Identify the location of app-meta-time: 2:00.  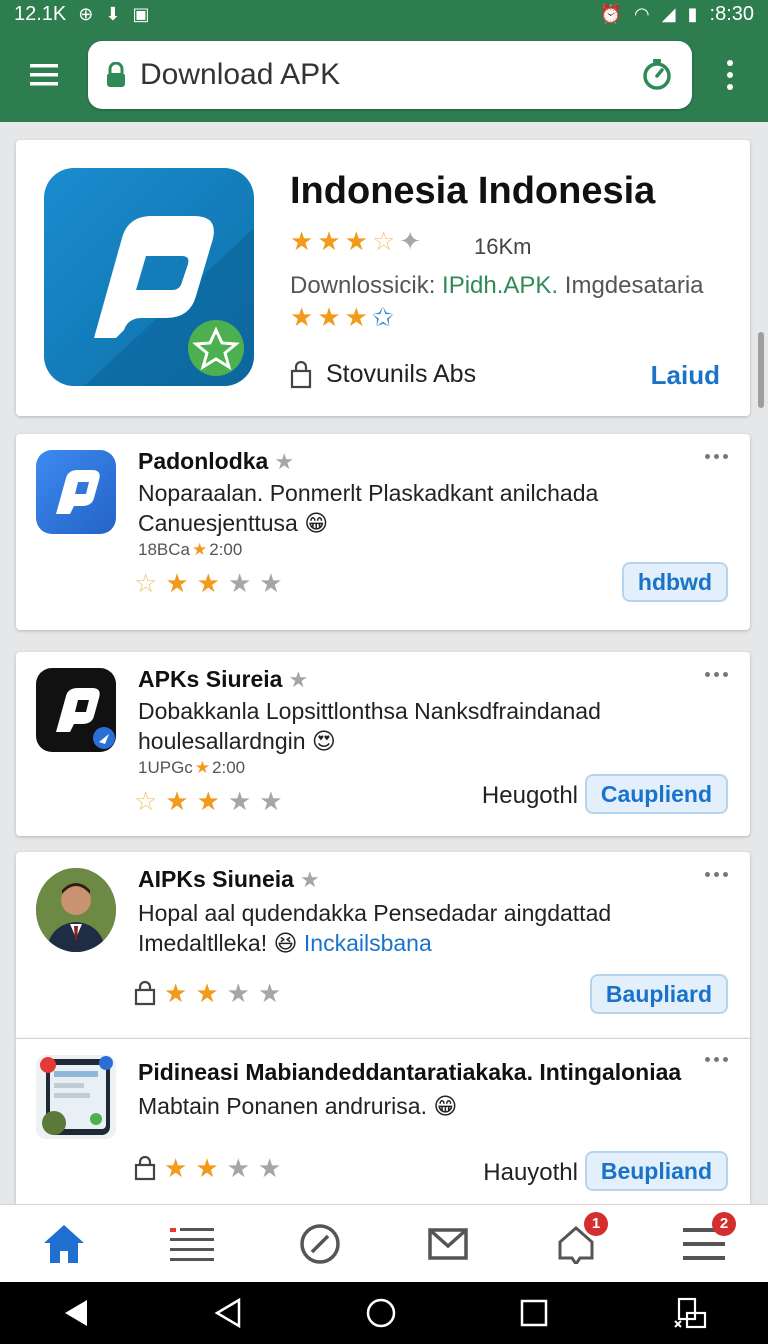
(229, 767).